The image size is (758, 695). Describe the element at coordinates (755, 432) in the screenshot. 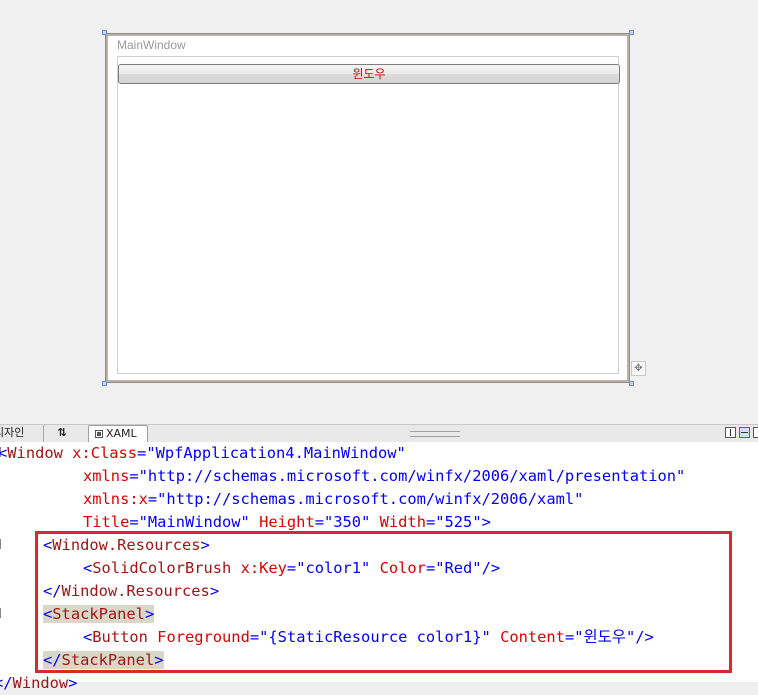

I see `collapse-pane-icon` at that location.